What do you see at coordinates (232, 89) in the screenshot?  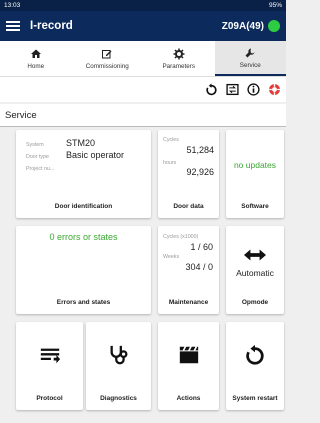 I see `device-swap-icon` at bounding box center [232, 89].